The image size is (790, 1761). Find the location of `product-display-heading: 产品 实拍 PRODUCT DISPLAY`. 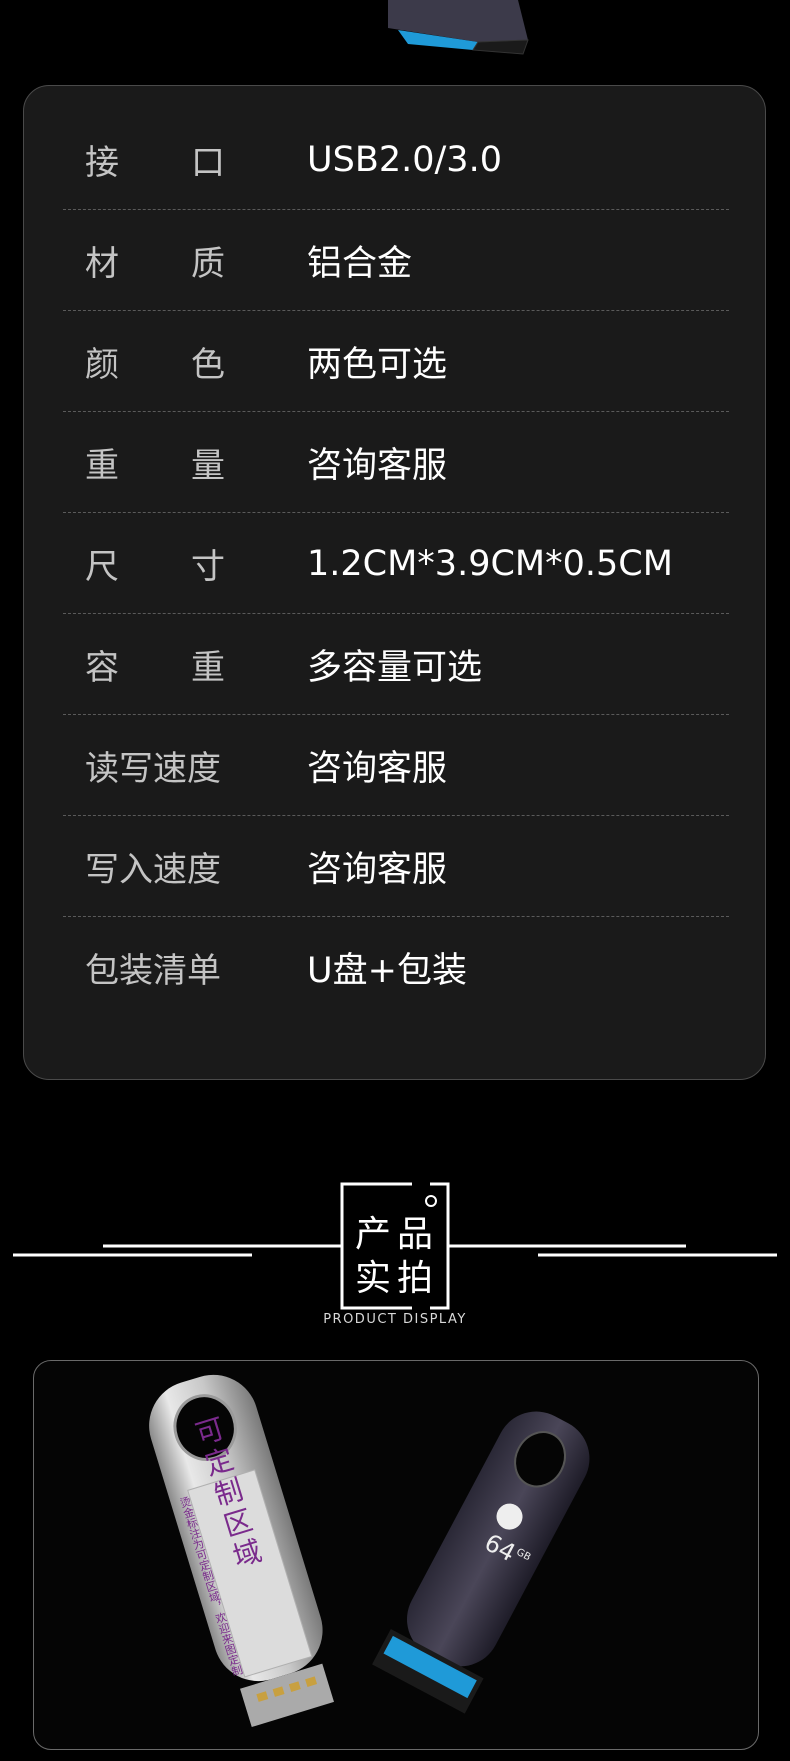

product-display-heading: 产品 实拍 PRODUCT DISPLAY is located at coordinates (395, 1255).